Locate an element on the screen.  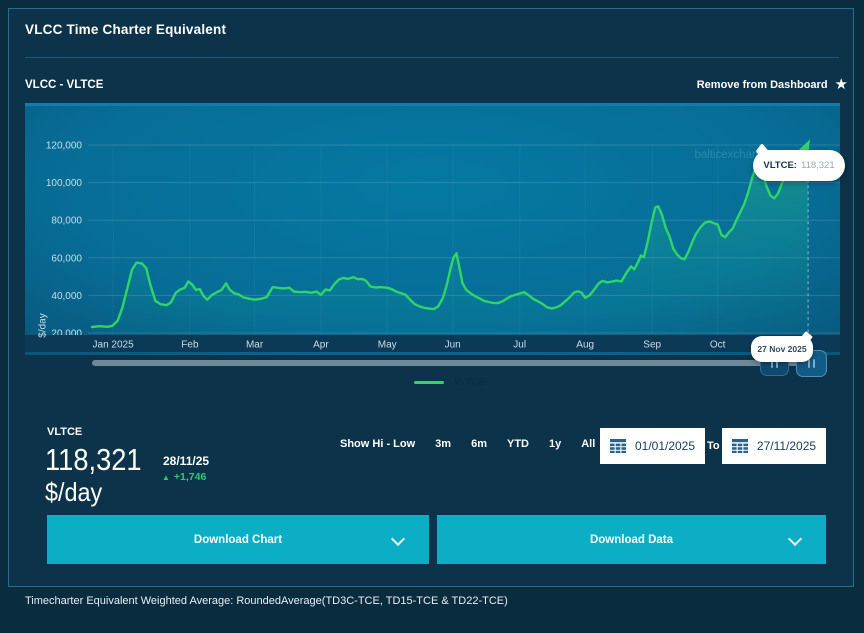
title-divider is located at coordinates (432, 57).